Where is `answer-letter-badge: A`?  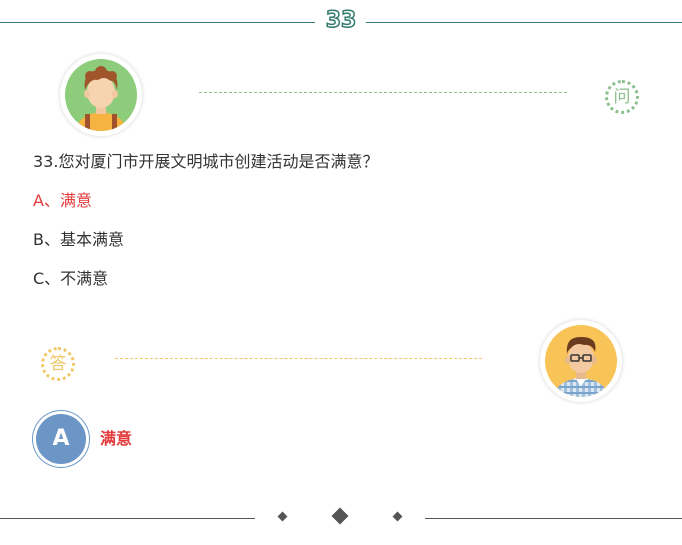 answer-letter-badge: A is located at coordinates (61, 439).